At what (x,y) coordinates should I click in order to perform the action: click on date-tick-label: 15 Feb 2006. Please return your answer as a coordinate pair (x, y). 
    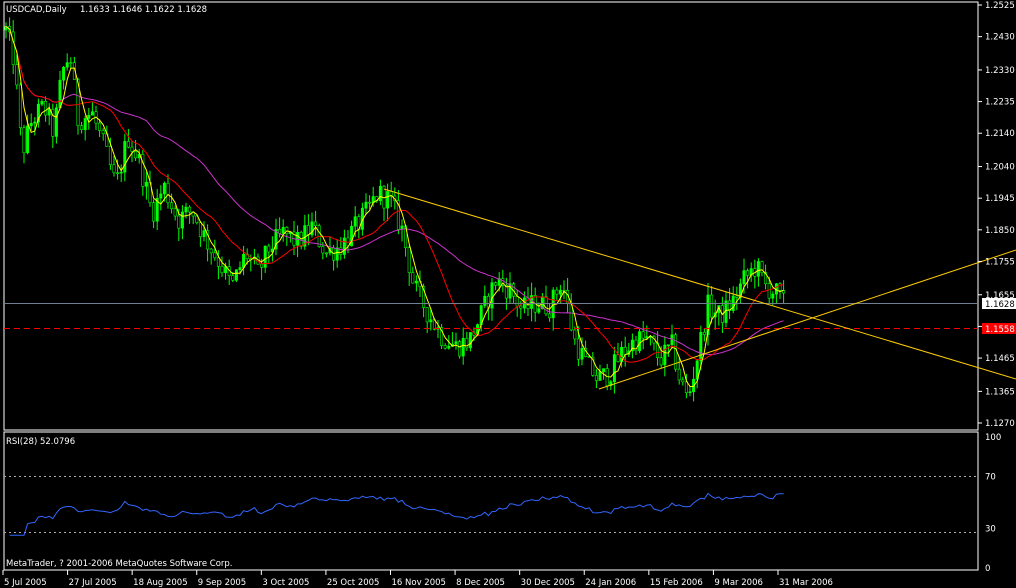
    Looking at the image, I should click on (676, 583).